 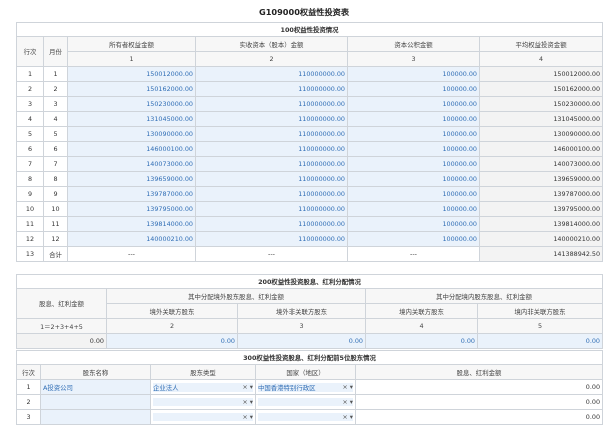 I want to click on avg-equity-cell: 146000100.00, so click(x=541, y=149).